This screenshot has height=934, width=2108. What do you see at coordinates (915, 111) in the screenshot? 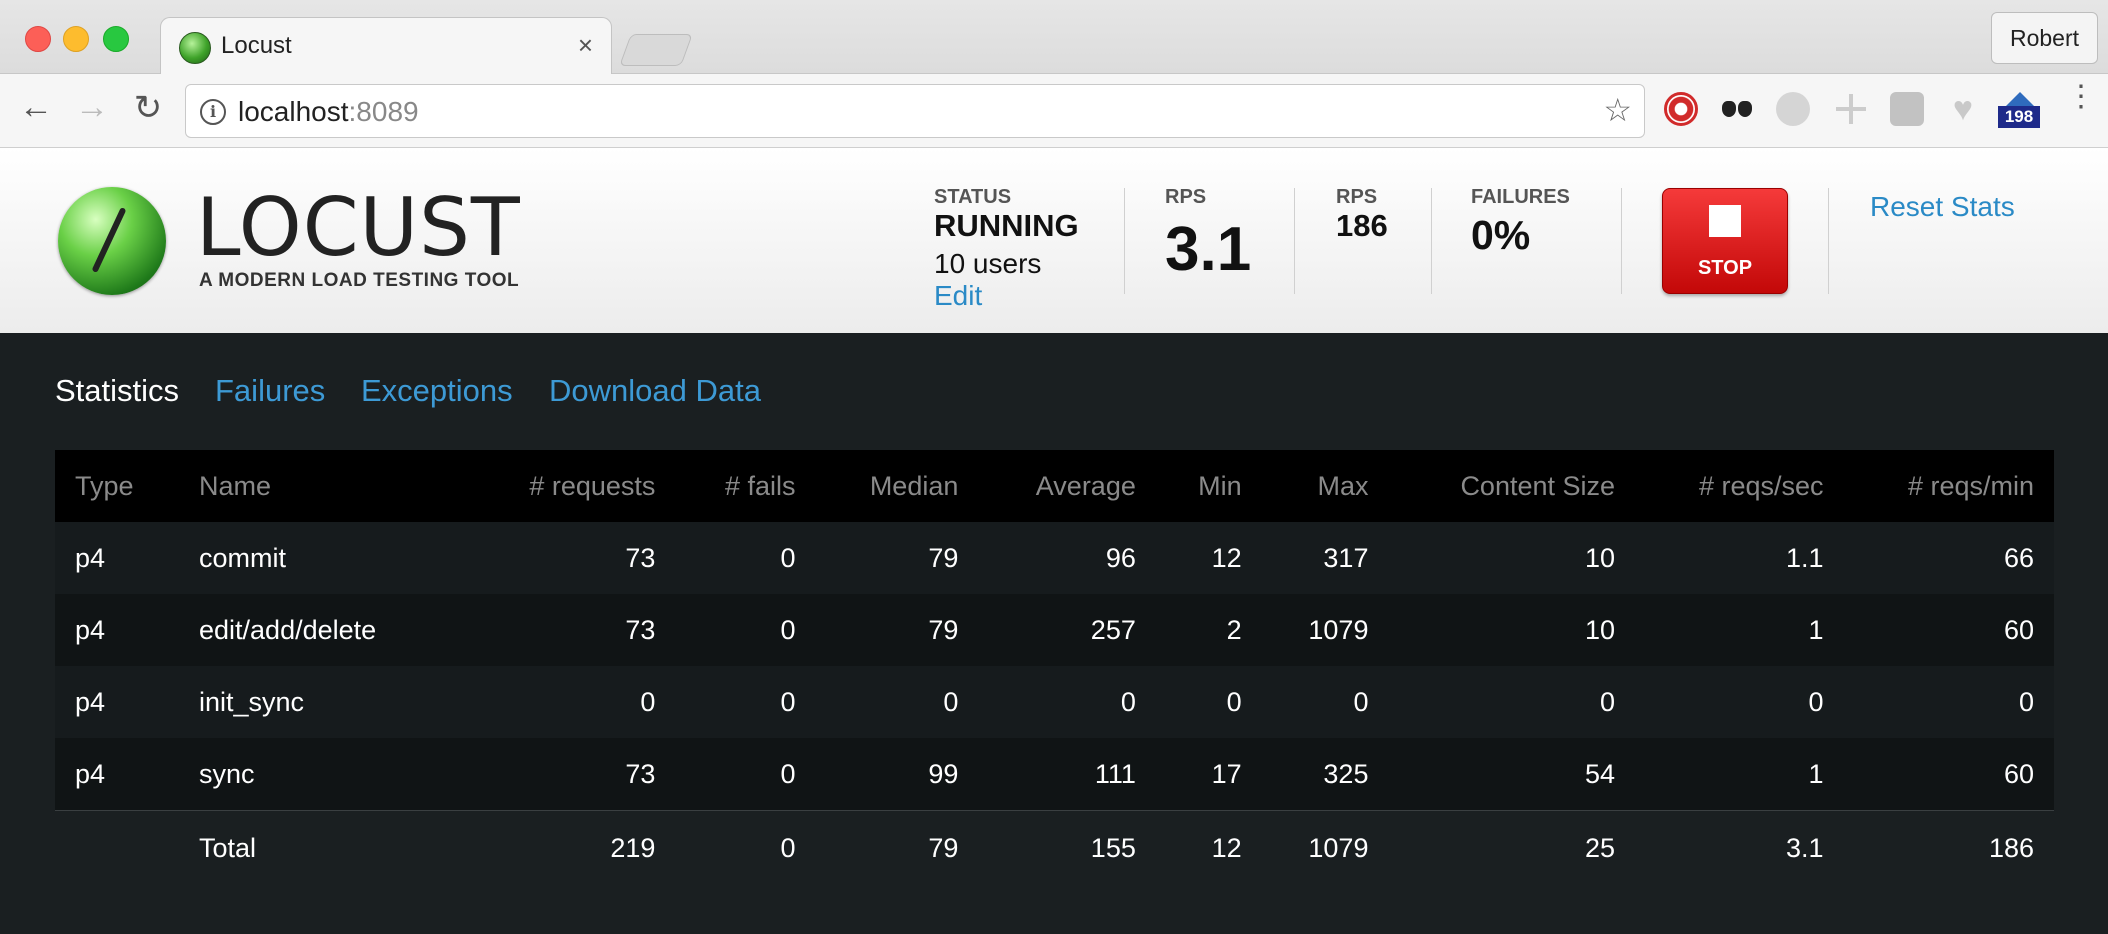
I see `address-bar: i localhost:8089 ☆` at bounding box center [915, 111].